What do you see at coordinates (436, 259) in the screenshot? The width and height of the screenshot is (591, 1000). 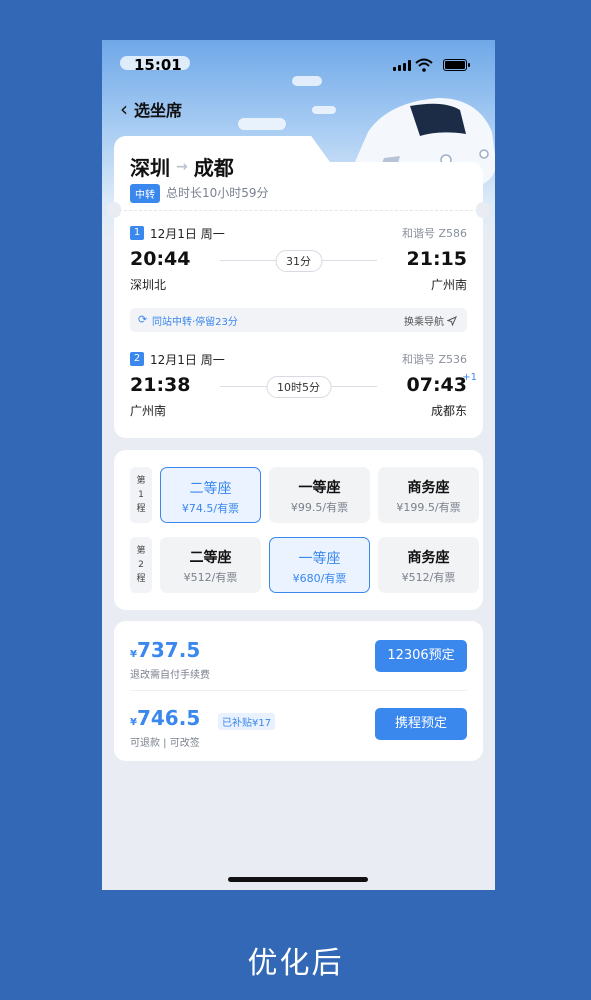 I see `arrival-time: 21:15` at bounding box center [436, 259].